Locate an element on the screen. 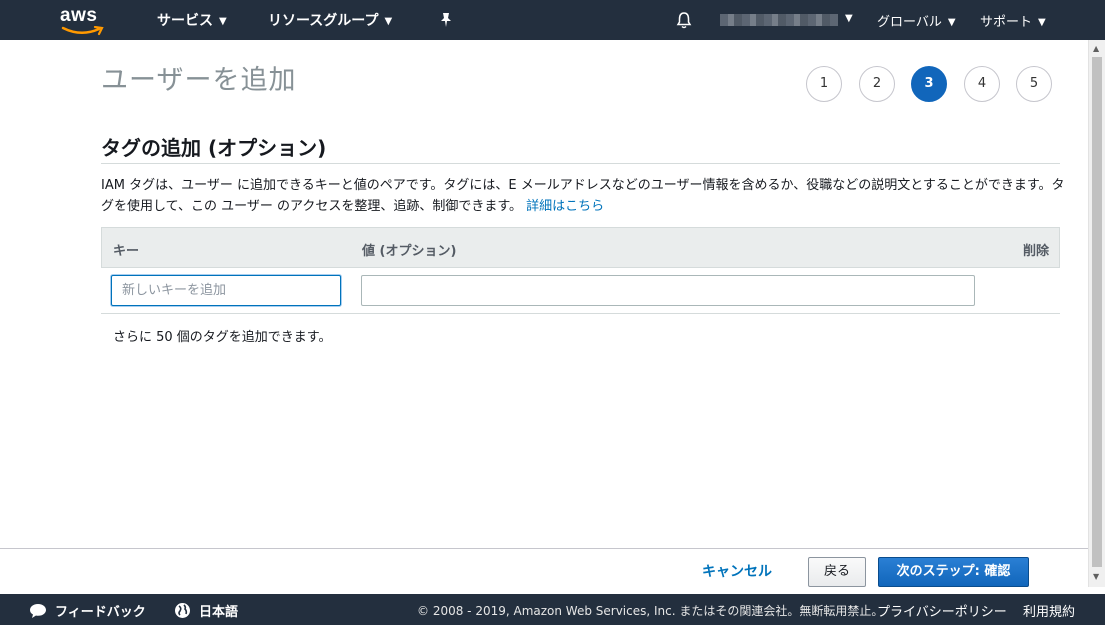  privacy-policy-link: プライバシーポリシー is located at coordinates (942, 610).